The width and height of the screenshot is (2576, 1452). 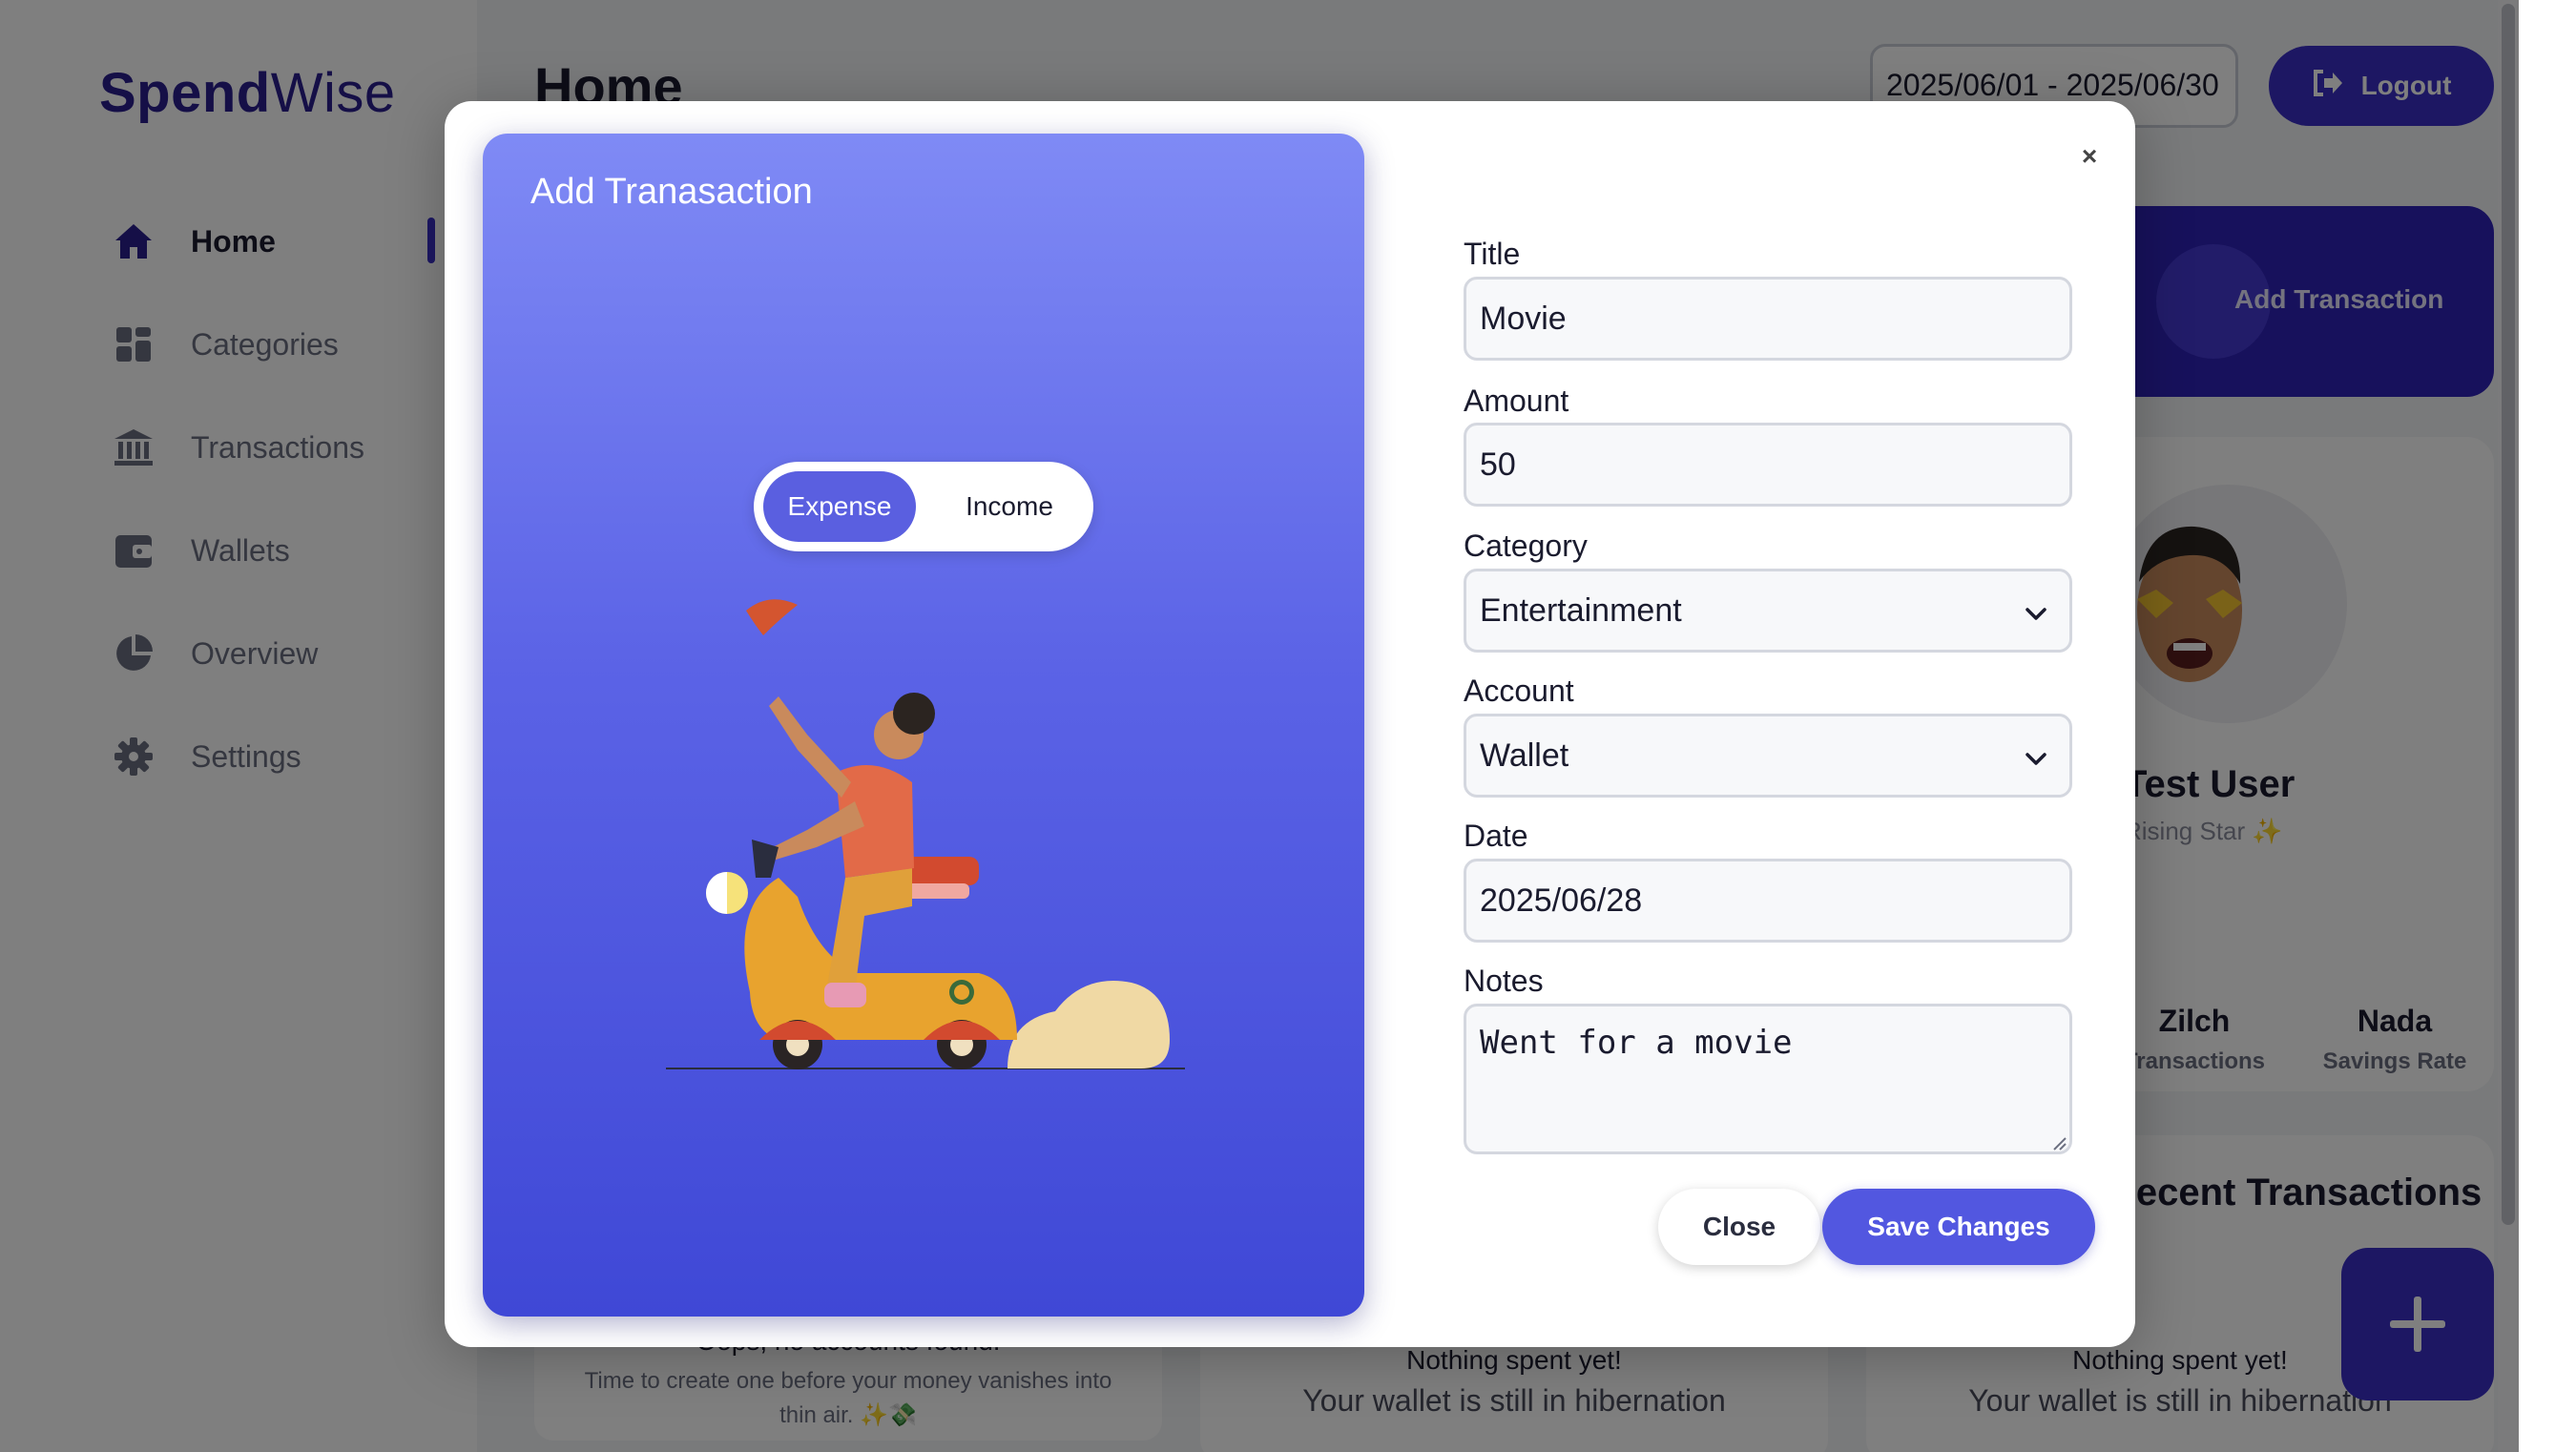 I want to click on account-label: Account, so click(x=1519, y=691).